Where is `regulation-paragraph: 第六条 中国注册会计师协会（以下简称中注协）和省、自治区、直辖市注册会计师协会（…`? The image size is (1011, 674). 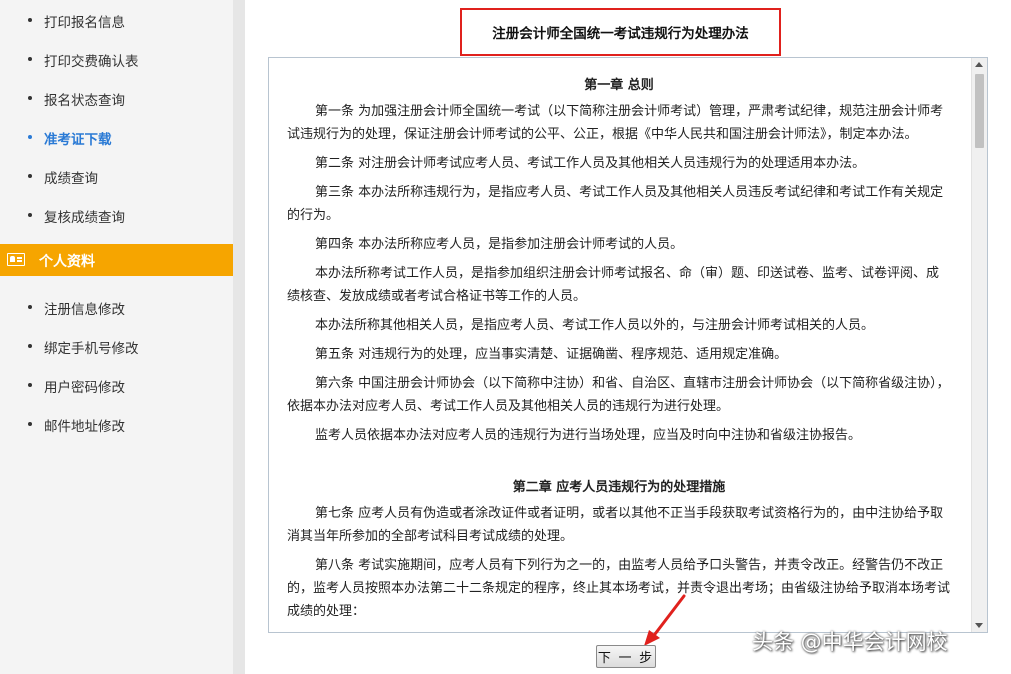 regulation-paragraph: 第六条 中国注册会计师协会（以下简称中注协）和省、自治区、直辖市注册会计师协会（… is located at coordinates (618, 395).